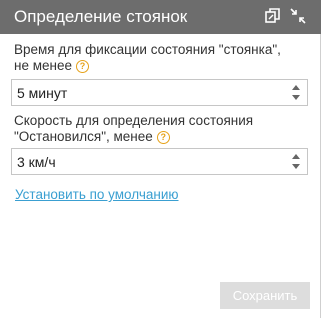  I want to click on panel-title: Определение стоянок, so click(101, 16).